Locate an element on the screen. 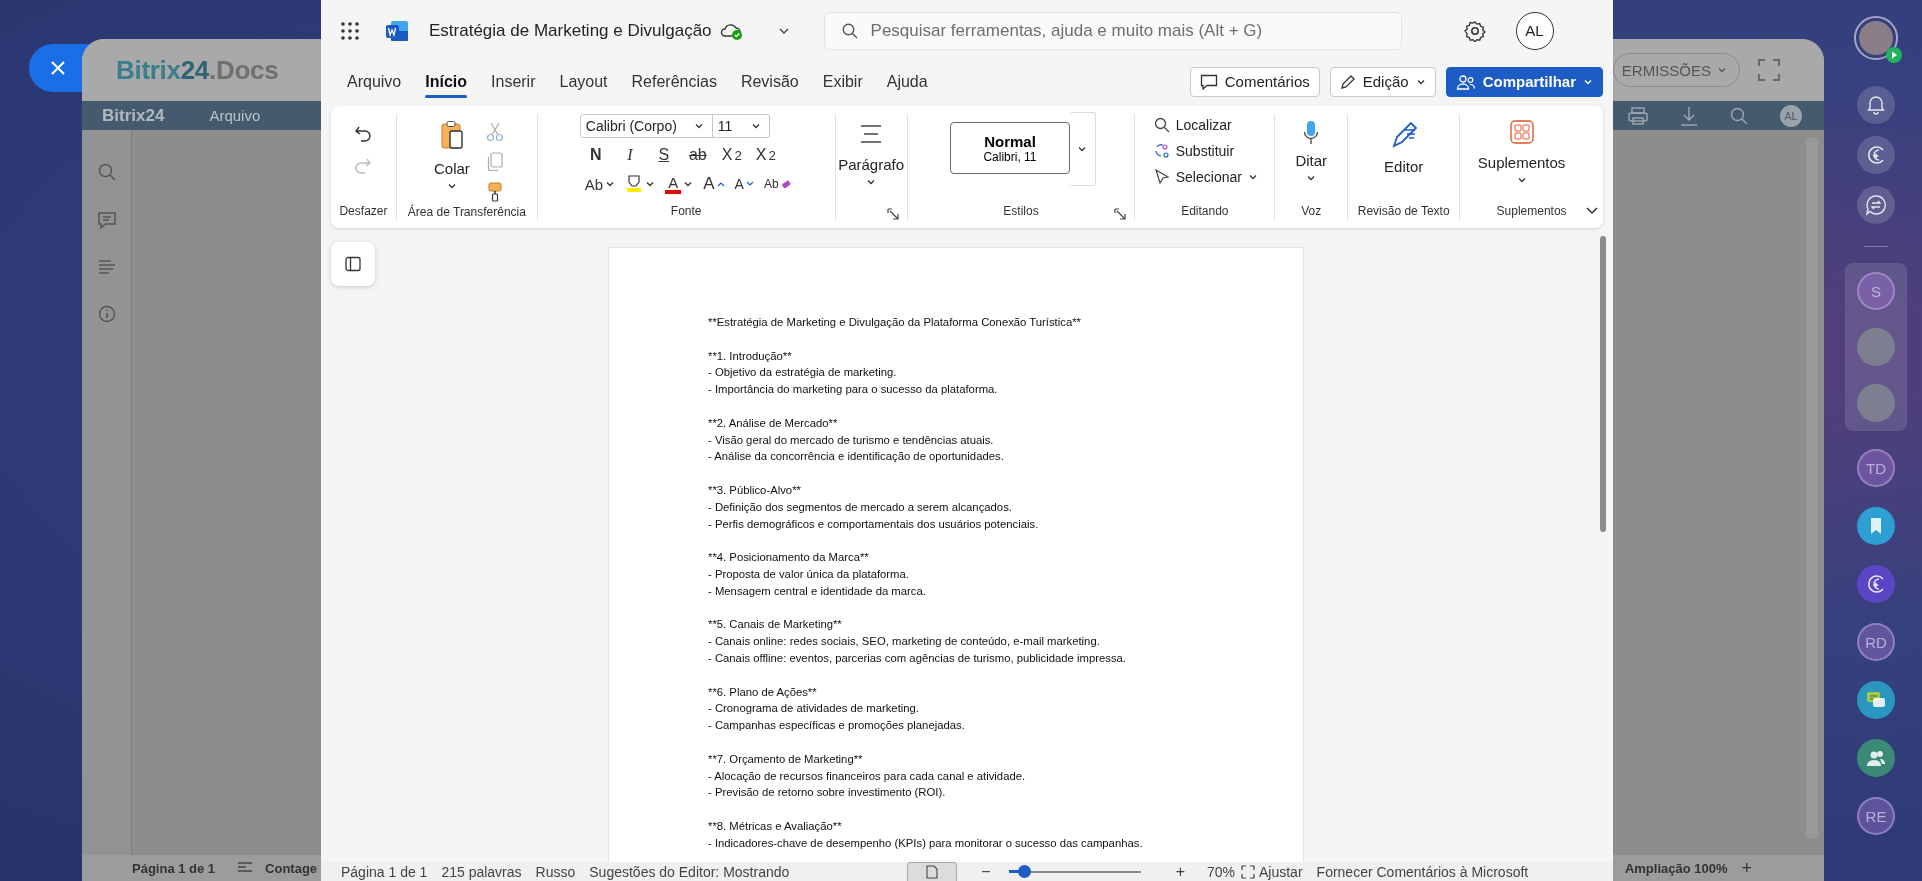 Image resolution: width=1922 pixels, height=881 pixels. print-icon is located at coordinates (1638, 115).